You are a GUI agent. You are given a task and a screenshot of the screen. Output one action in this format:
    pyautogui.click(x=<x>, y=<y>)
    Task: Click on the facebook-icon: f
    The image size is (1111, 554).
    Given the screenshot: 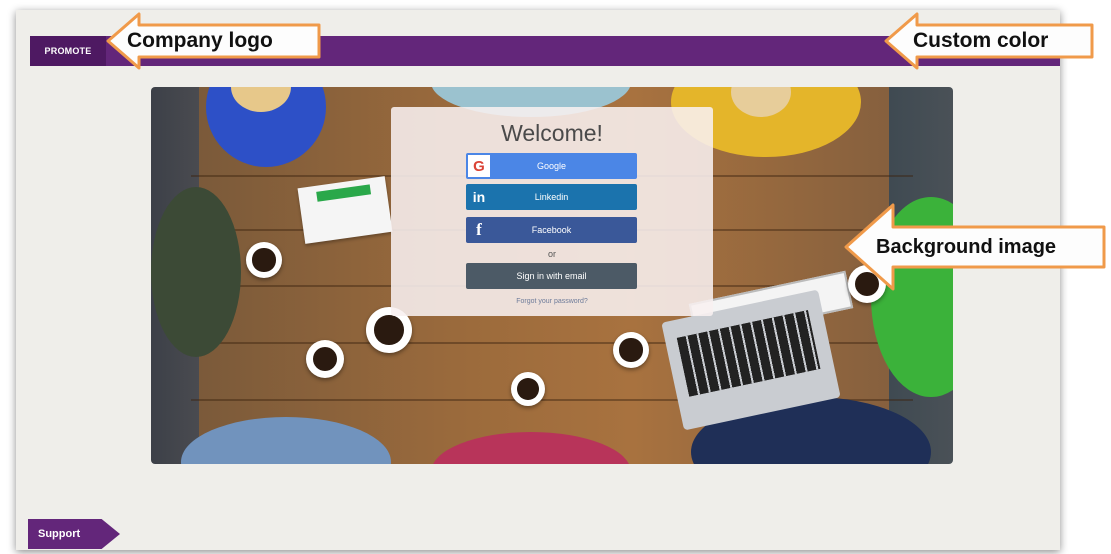 What is the action you would take?
    pyautogui.click(x=479, y=229)
    